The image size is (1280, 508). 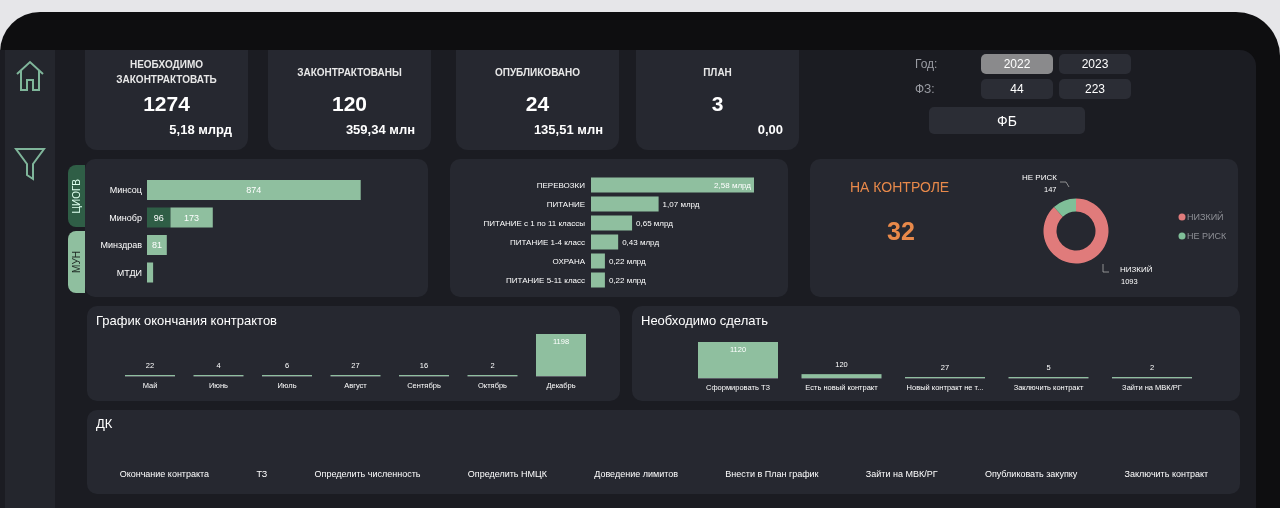 I want to click on column-header: Доведение лимитов, so click(x=636, y=474).